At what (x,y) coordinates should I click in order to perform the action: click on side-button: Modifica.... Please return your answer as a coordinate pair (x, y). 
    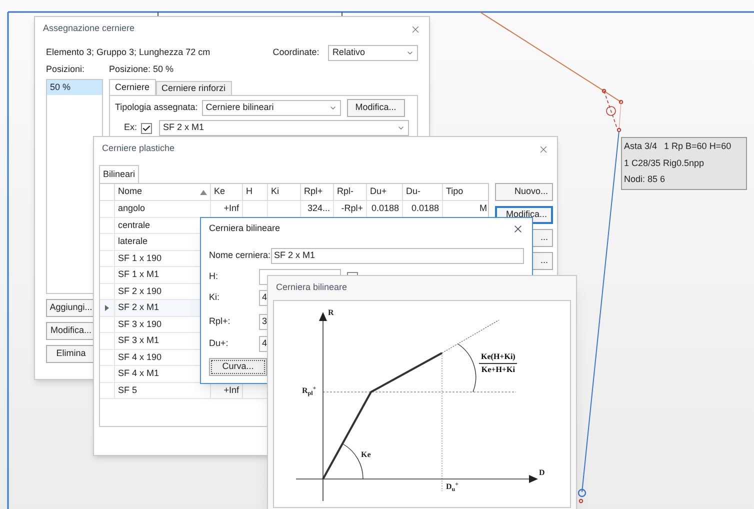
    Looking at the image, I should click on (71, 331).